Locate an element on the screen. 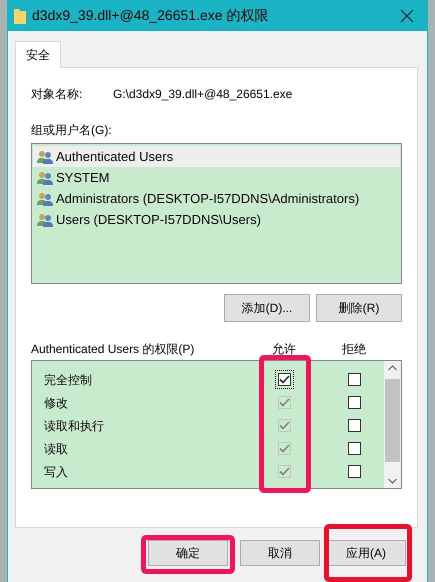  permission-name: 读取和执行 is located at coordinates (74, 426).